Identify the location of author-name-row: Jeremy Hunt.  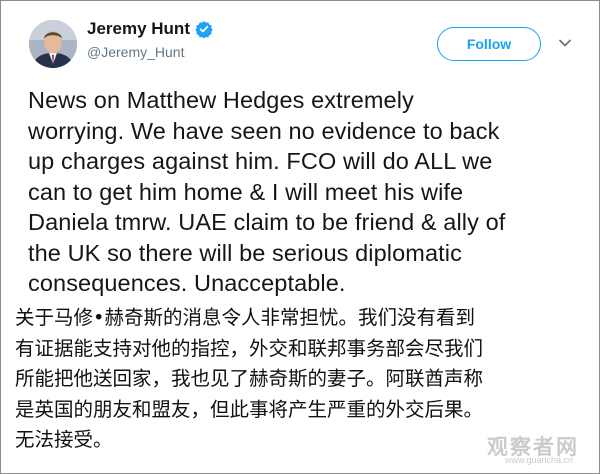
(150, 29).